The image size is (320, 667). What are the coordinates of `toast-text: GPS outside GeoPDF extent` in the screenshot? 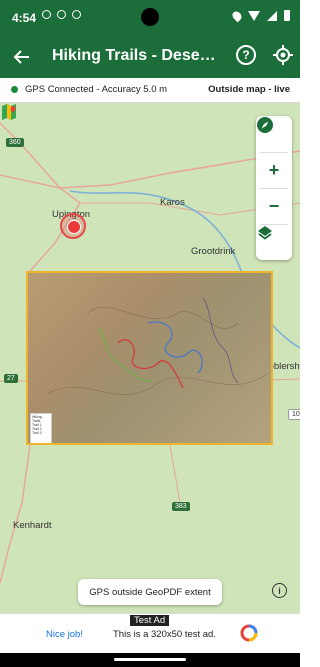 It's located at (150, 592).